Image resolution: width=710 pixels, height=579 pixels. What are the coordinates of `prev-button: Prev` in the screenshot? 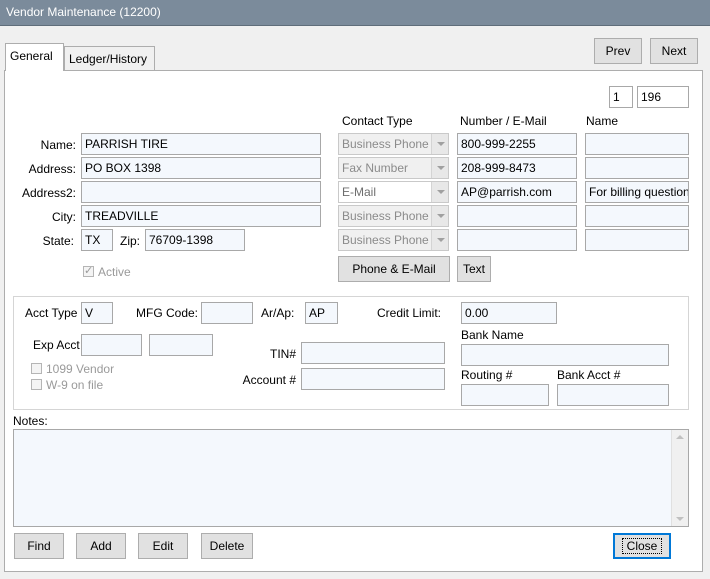 It's located at (618, 51).